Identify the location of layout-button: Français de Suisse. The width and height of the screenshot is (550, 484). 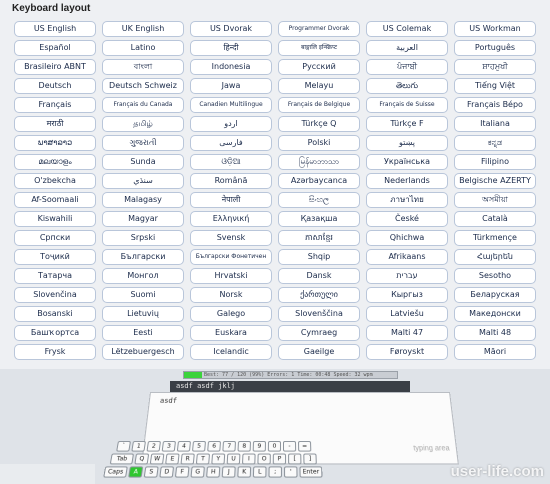
(407, 105).